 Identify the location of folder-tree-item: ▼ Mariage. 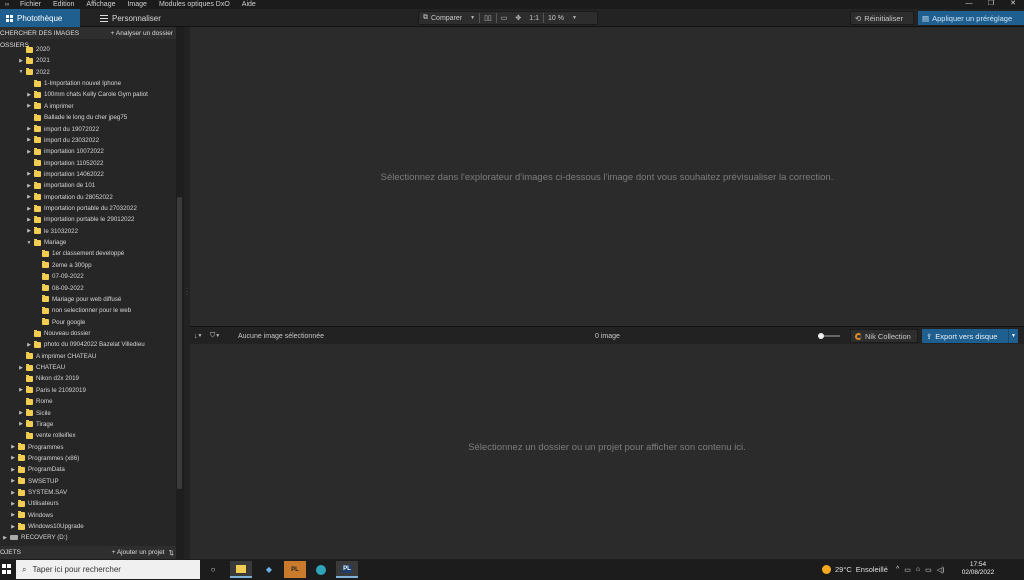
(46, 242).